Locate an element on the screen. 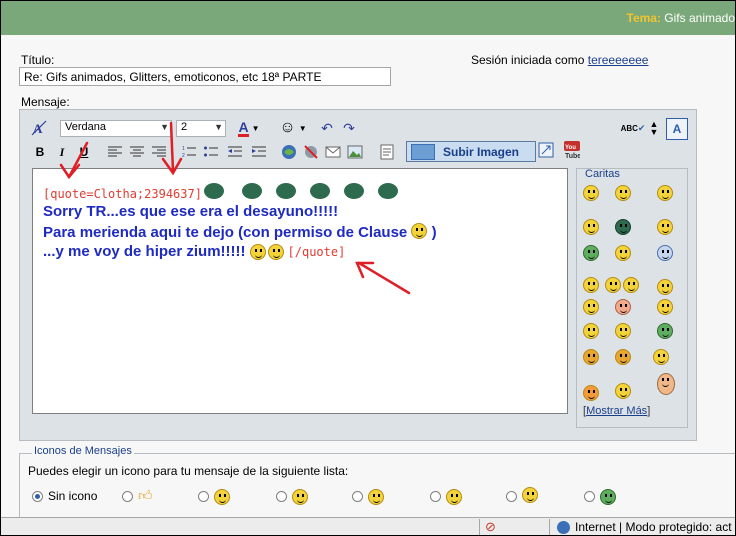  smilies-legend: Caritas is located at coordinates (602, 174).